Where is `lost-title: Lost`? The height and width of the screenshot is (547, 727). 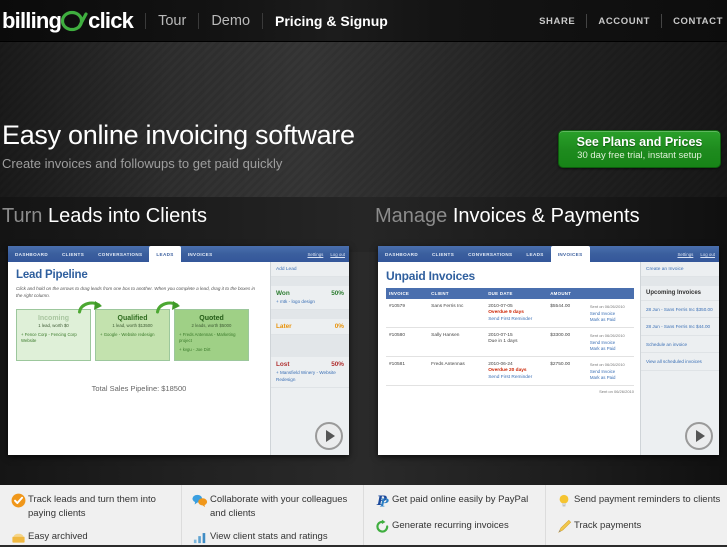
lost-title: Lost is located at coordinates (283, 365).